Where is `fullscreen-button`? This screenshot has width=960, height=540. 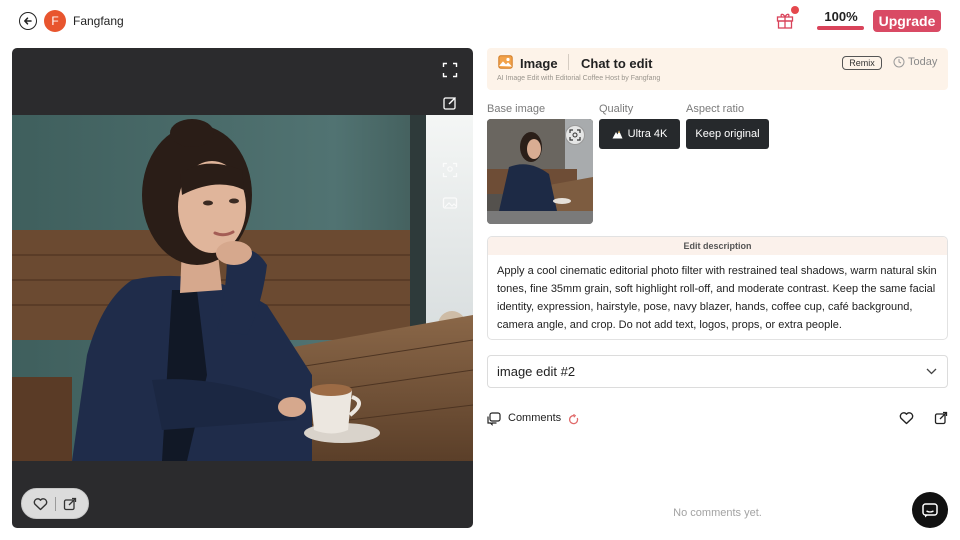
fullscreen-button is located at coordinates (450, 70).